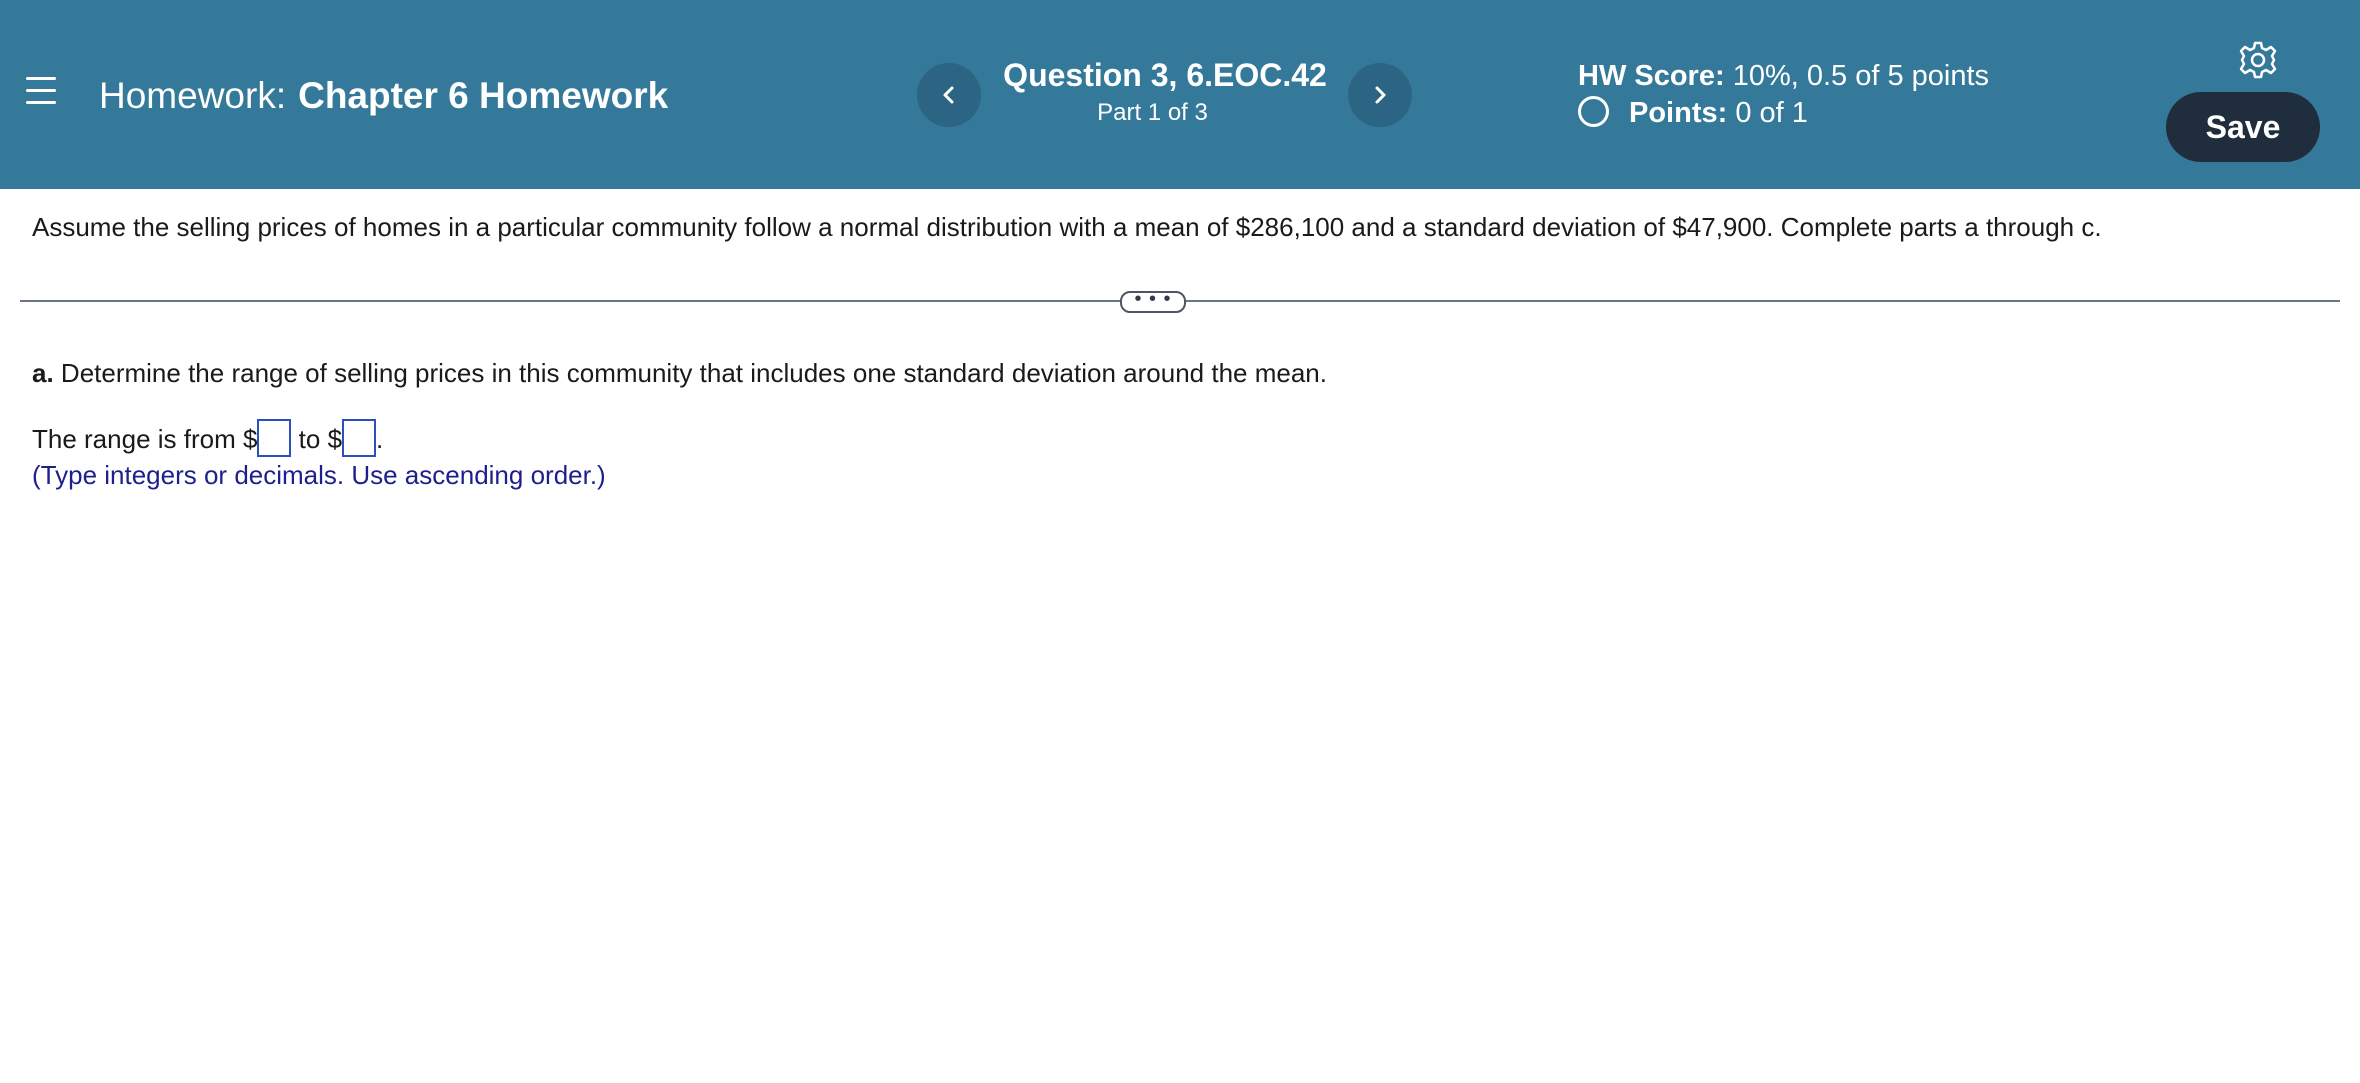 This screenshot has width=2360, height=1083. Describe the element at coordinates (1771, 113) in the screenshot. I see `points-value: 0 of 1` at that location.